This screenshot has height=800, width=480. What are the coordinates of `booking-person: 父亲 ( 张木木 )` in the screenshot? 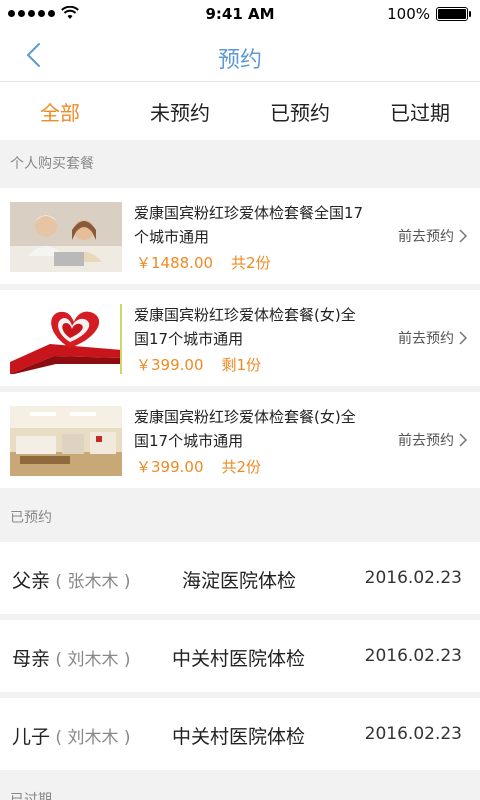 It's located at (71, 581).